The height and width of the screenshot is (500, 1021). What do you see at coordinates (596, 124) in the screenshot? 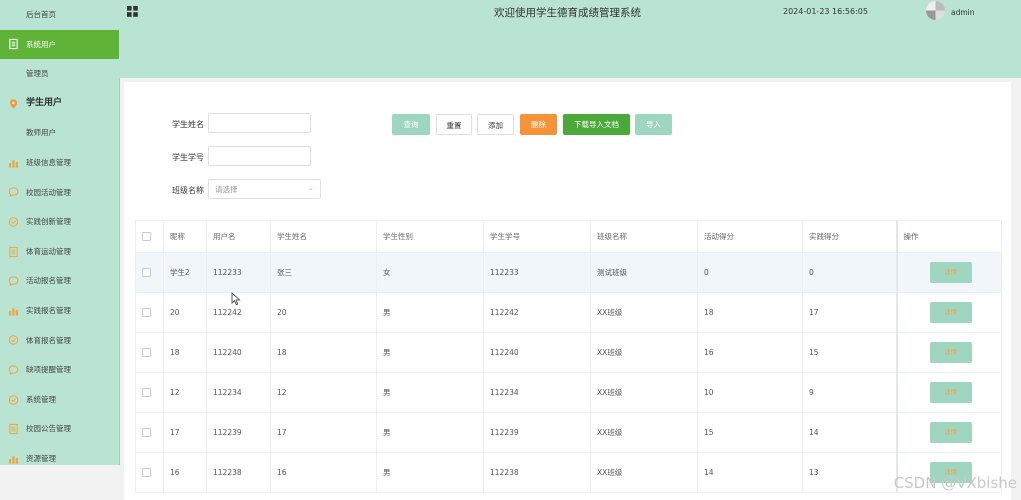
I see `download-template-button: 下载导入文档` at bounding box center [596, 124].